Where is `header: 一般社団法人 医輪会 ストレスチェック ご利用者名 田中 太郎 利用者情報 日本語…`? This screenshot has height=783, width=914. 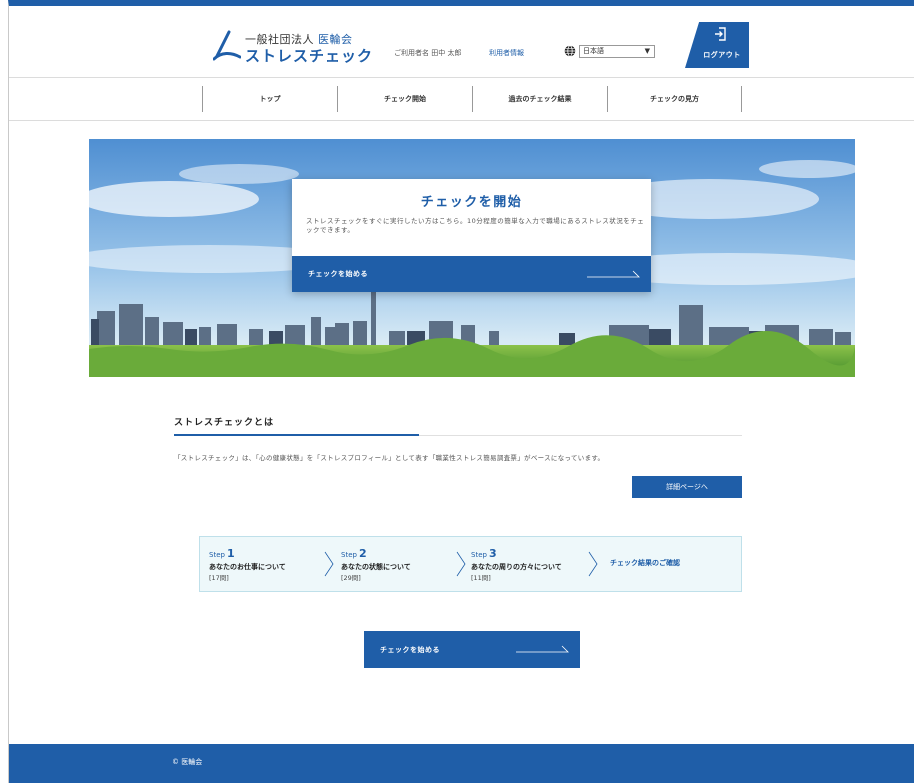
header: 一般社団法人 医輪会 ストレスチェック ご利用者名 田中 太郎 利用者情報 日本語… is located at coordinates (461, 45).